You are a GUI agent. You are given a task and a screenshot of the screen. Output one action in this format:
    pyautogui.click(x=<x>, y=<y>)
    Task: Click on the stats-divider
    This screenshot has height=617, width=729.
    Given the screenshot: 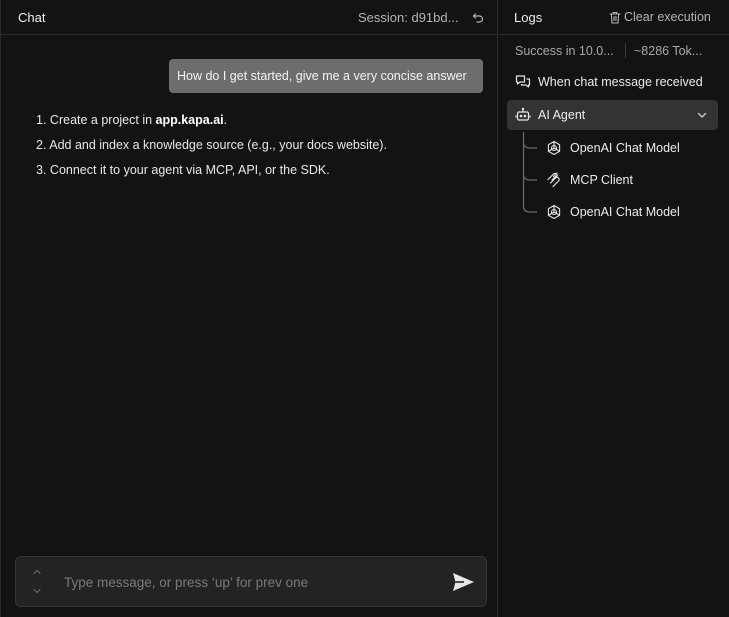 What is the action you would take?
    pyautogui.click(x=625, y=50)
    